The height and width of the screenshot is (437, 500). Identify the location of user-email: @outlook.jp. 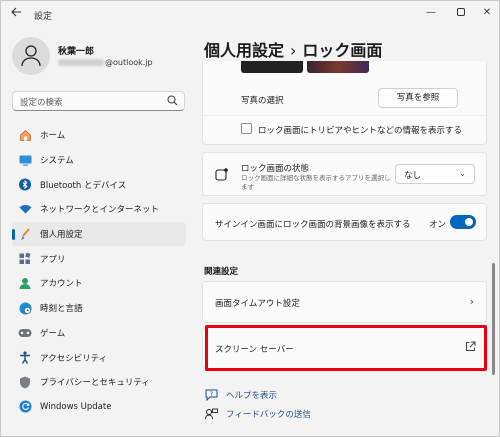
(105, 62).